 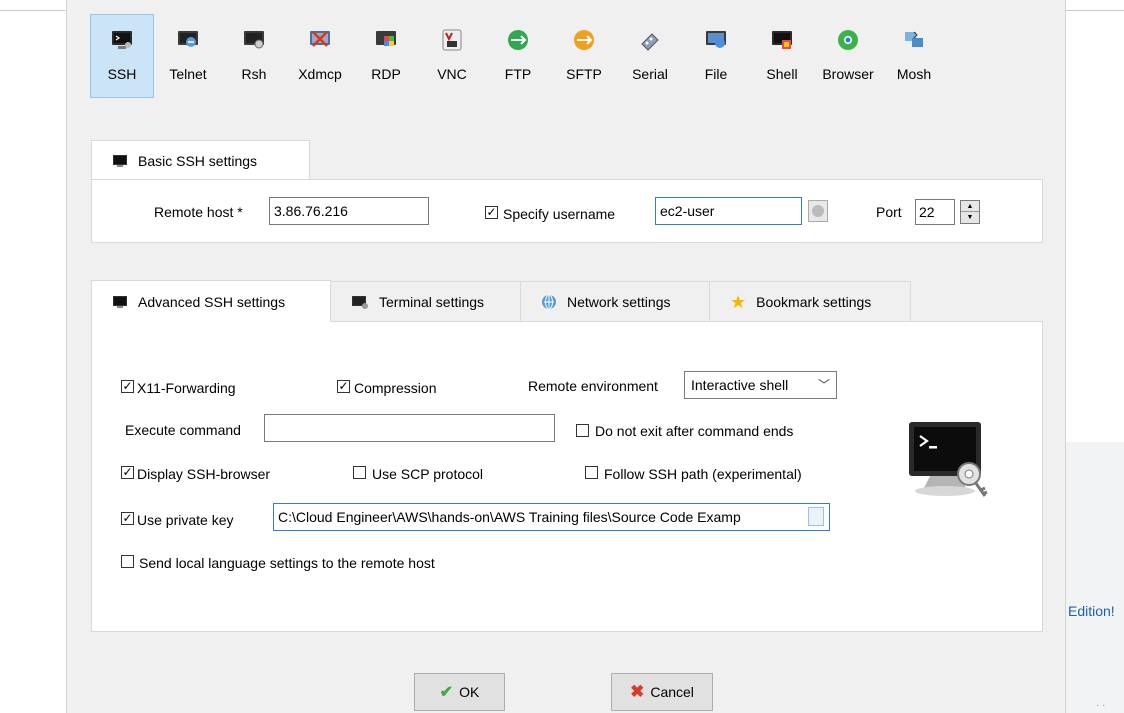 What do you see at coordinates (428, 474) in the screenshot?
I see `use-scp-label: Use SCP protocol` at bounding box center [428, 474].